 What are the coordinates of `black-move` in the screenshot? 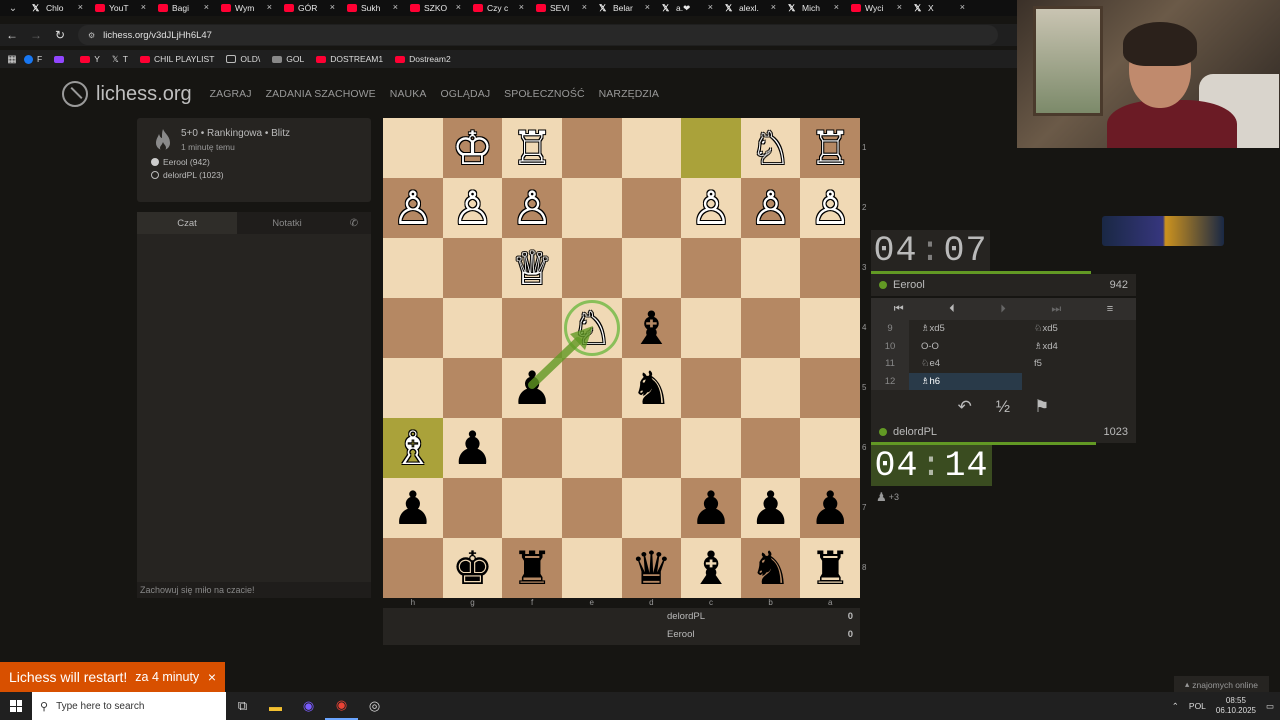 It's located at (1078, 382).